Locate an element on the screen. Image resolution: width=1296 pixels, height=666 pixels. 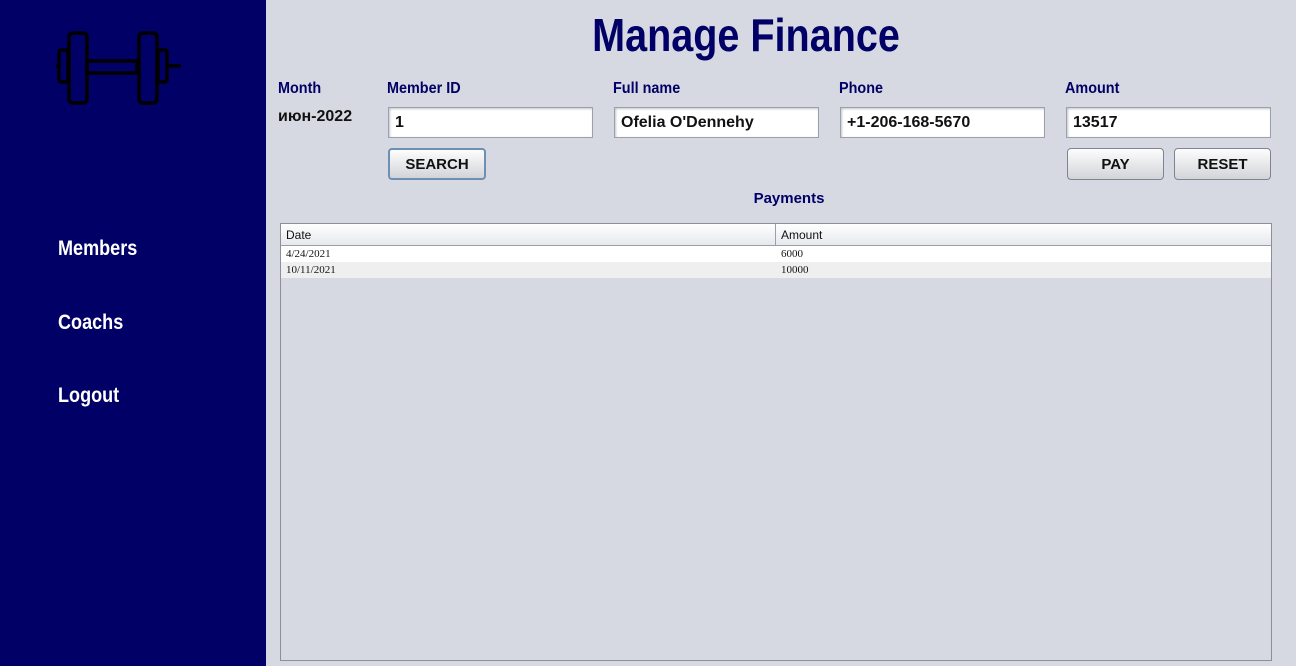
cell-amount: 10000 is located at coordinates (795, 270).